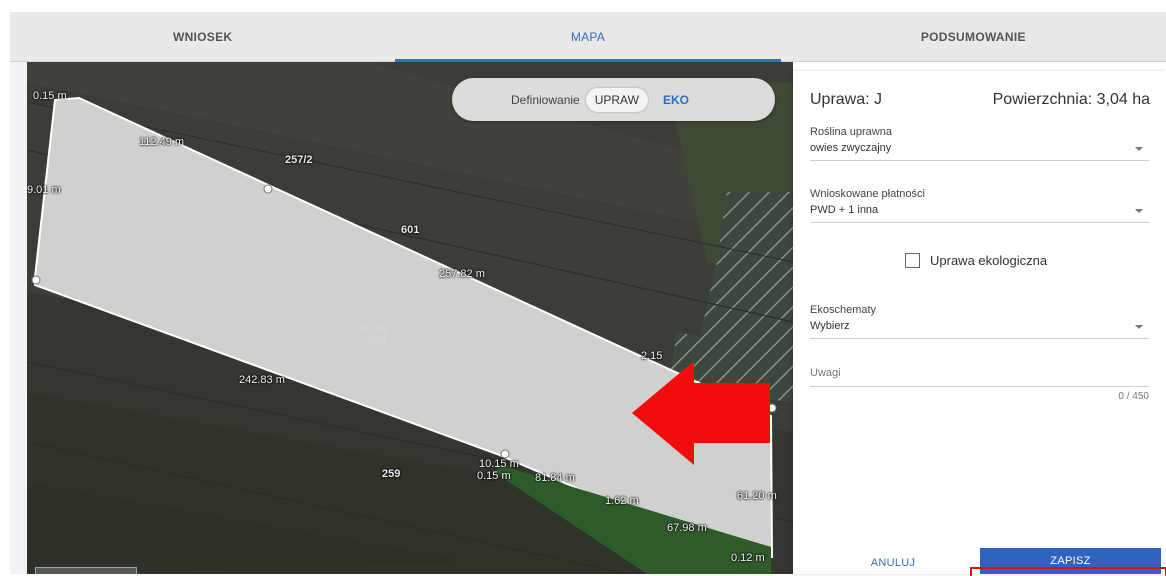 This screenshot has width=1166, height=576. Describe the element at coordinates (1071, 99) in the screenshot. I see `area-value: Powierzchnia: 3,04 ha` at that location.